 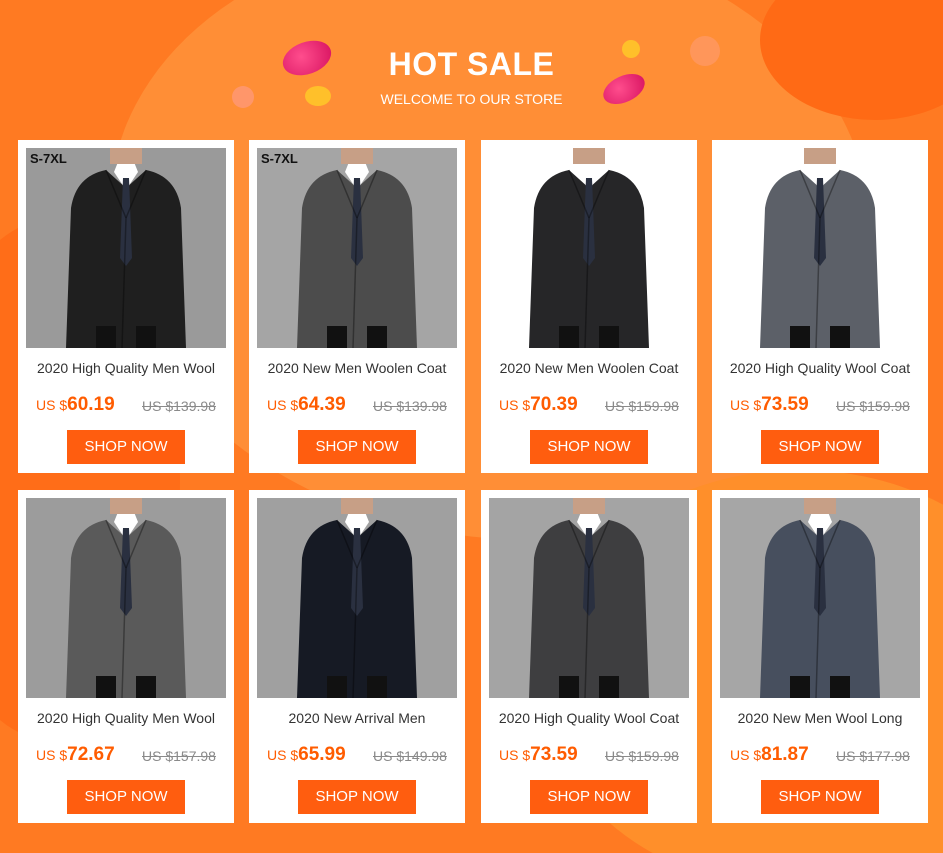 What do you see at coordinates (75, 755) in the screenshot?
I see `sale-price: US $72.67` at bounding box center [75, 755].